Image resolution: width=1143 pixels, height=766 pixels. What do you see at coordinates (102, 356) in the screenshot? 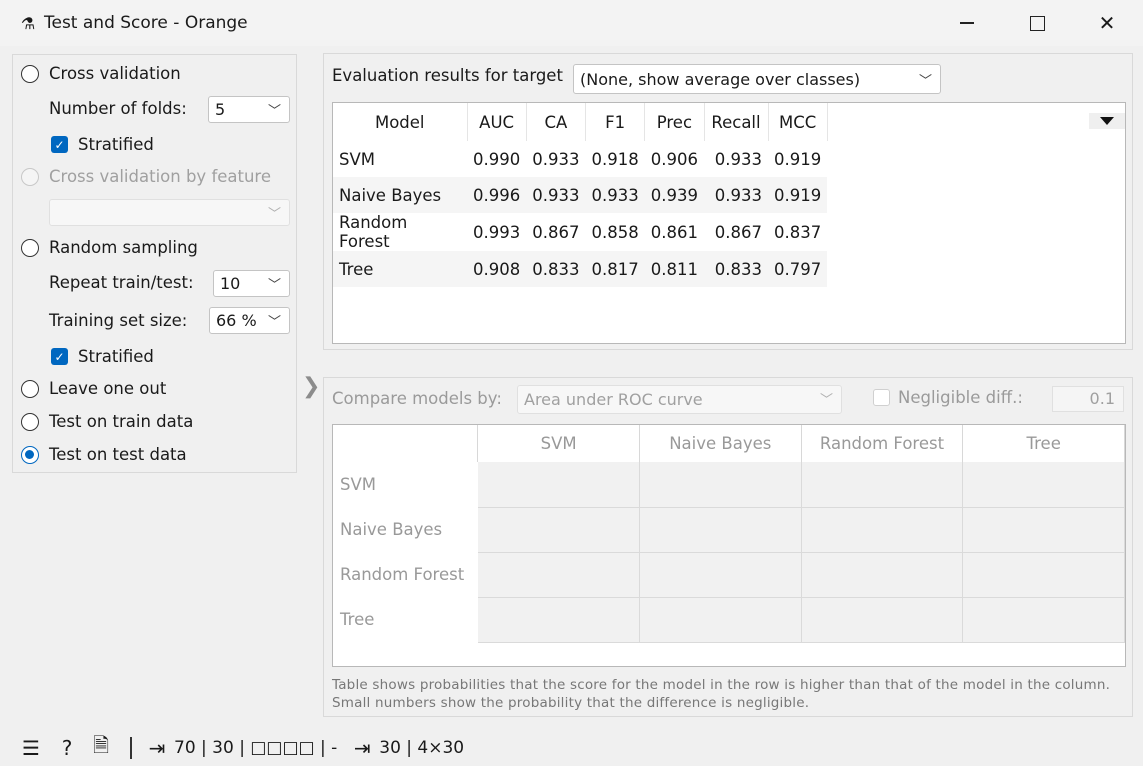
I see `stratified-rs-option: ✓ Stratified` at bounding box center [102, 356].